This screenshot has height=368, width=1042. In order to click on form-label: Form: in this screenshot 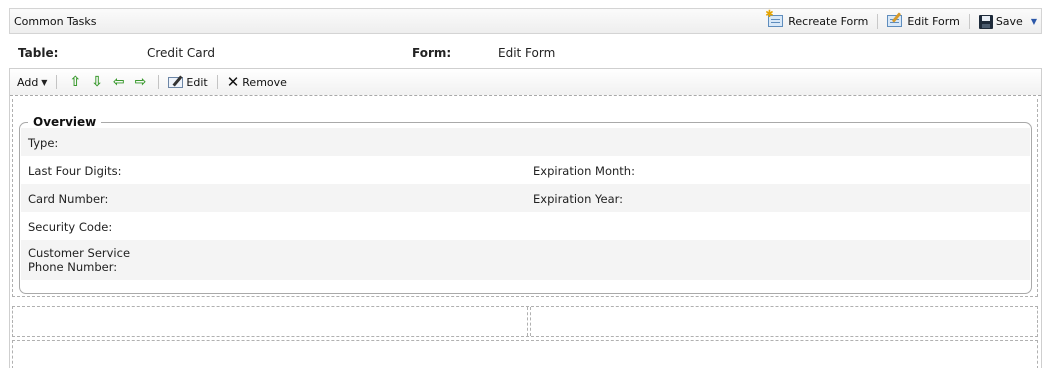, I will do `click(432, 53)`.